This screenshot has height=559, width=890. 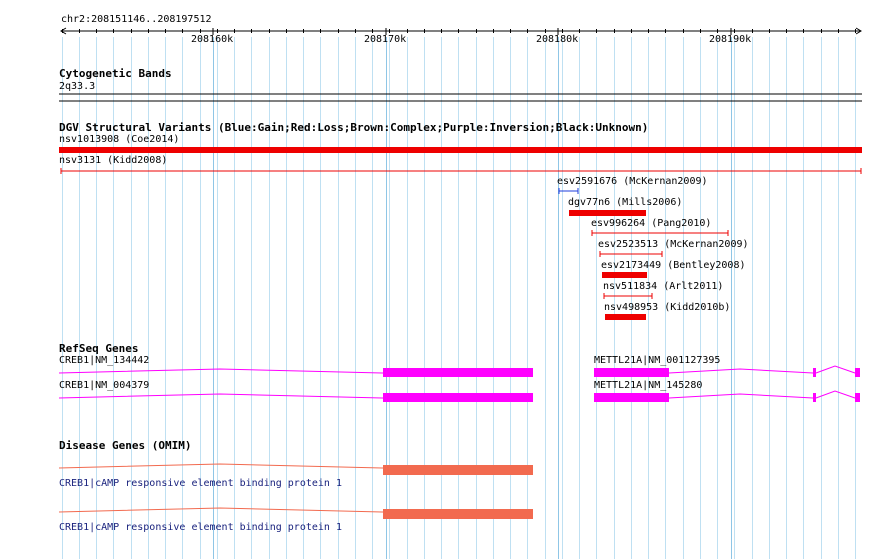 I want to click on variant-bar-nsv498953, so click(x=625, y=317).